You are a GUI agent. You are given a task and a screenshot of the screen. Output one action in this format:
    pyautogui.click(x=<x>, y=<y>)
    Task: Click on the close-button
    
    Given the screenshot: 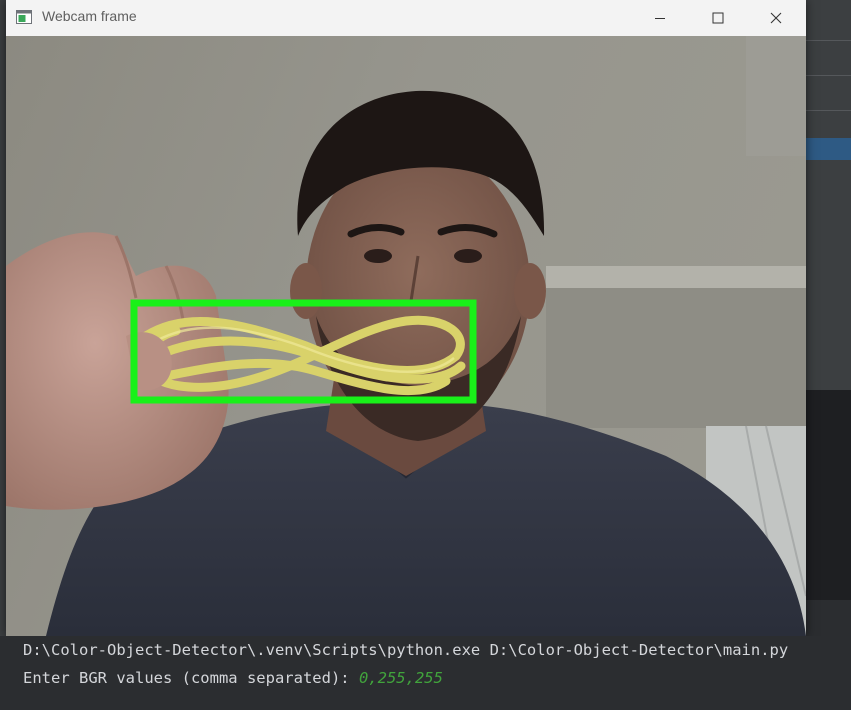 What is the action you would take?
    pyautogui.click(x=776, y=18)
    